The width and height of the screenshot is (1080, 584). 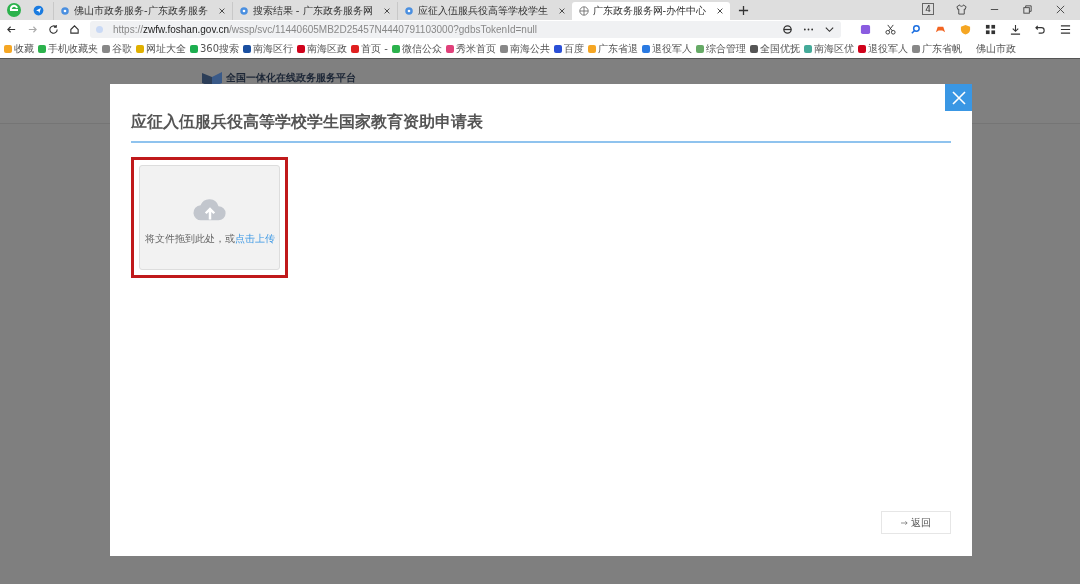 I want to click on home-icon, so click(x=74, y=29).